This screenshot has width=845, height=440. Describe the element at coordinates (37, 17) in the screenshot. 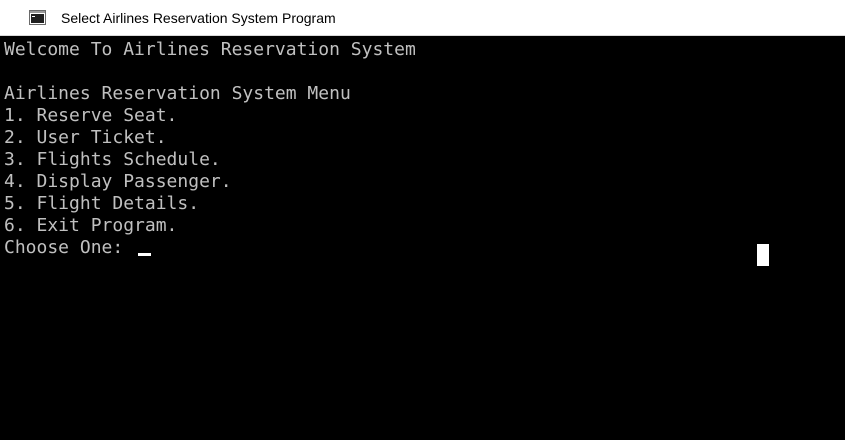

I see `console-app-icon` at that location.